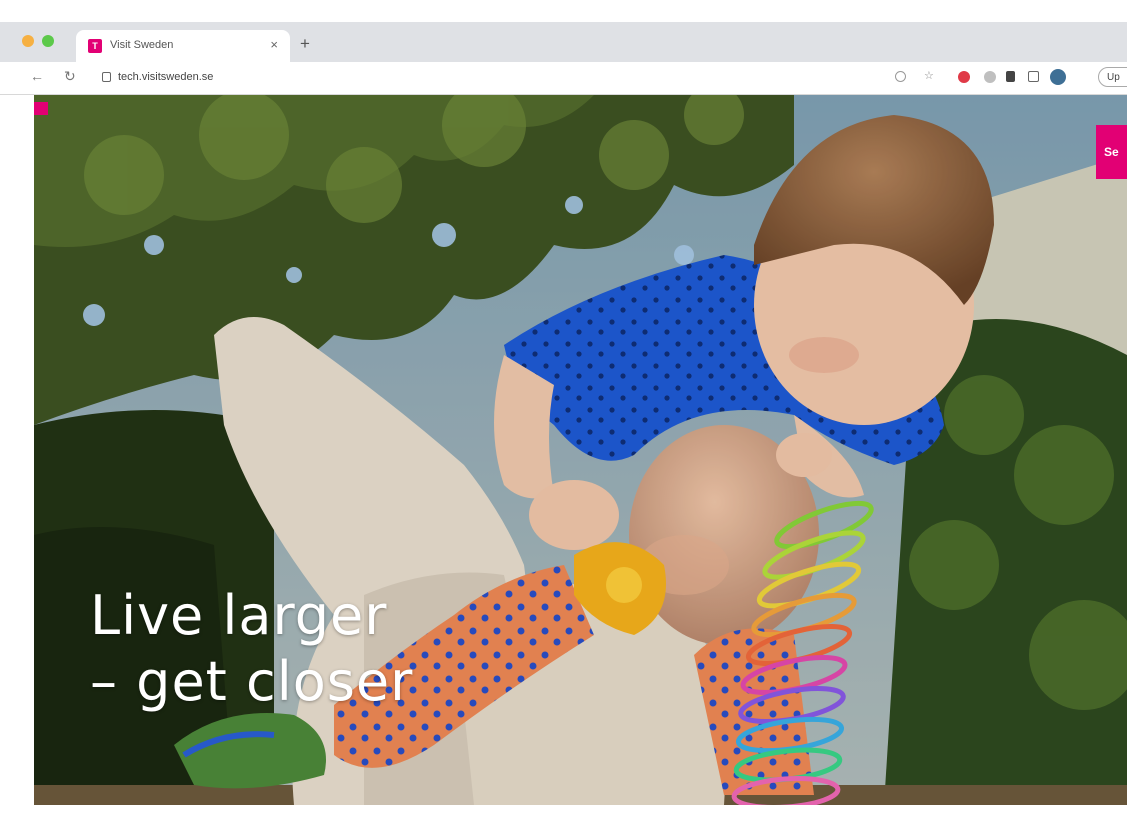  Describe the element at coordinates (1111, 152) in the screenshot. I see `cta-side-button: Se` at that location.